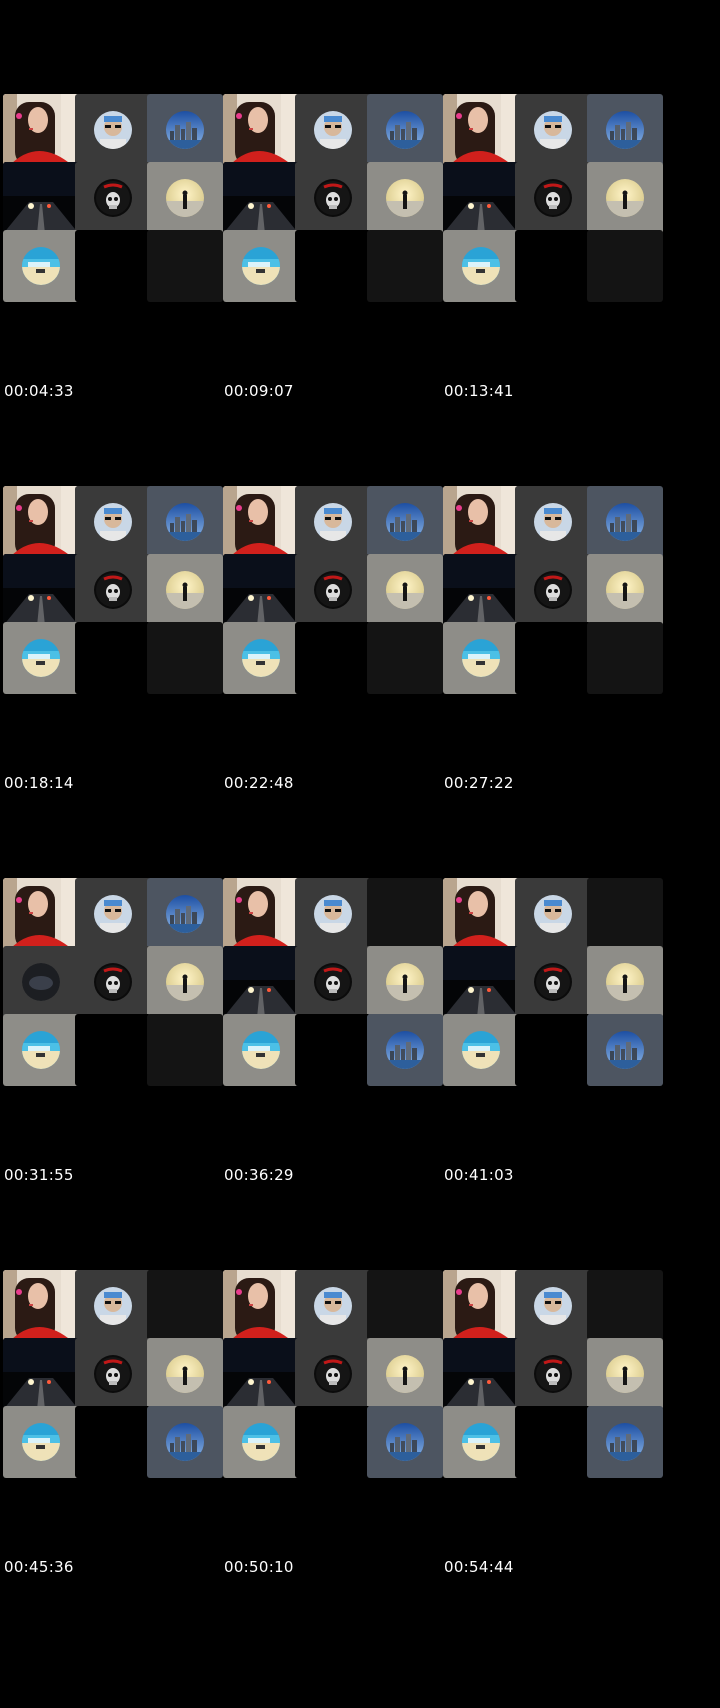  Describe the element at coordinates (41, 982) in the screenshot. I see `orb-avatar-tile` at that location.